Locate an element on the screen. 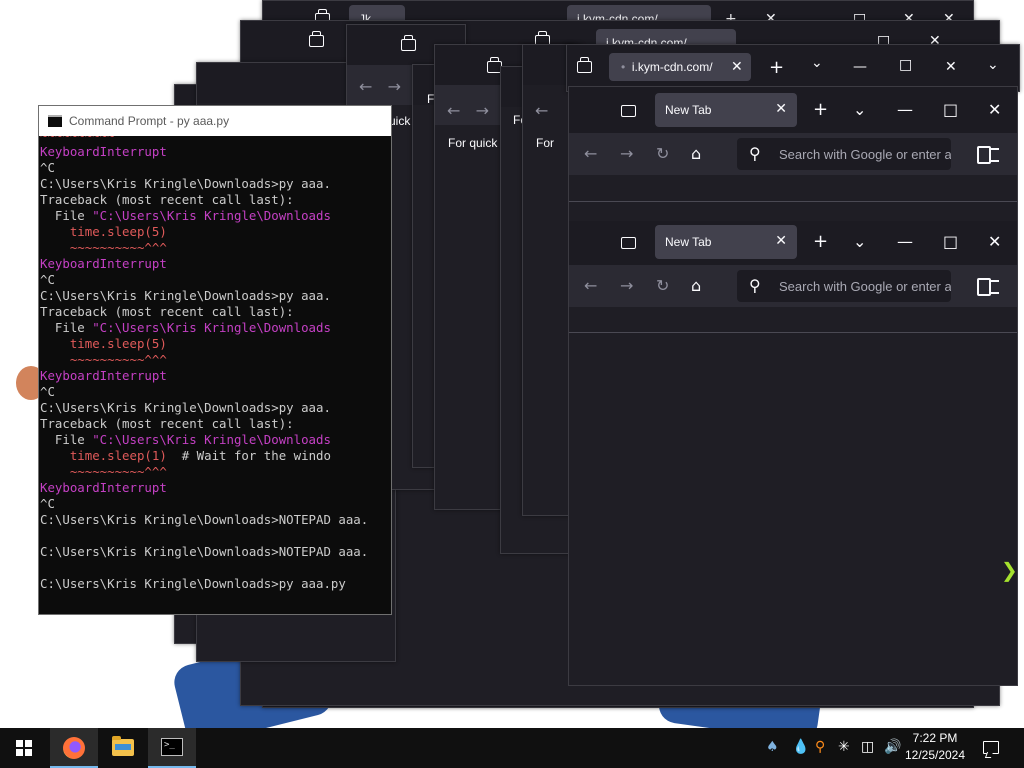  taskbar-file-explorer is located at coordinates (123, 748).